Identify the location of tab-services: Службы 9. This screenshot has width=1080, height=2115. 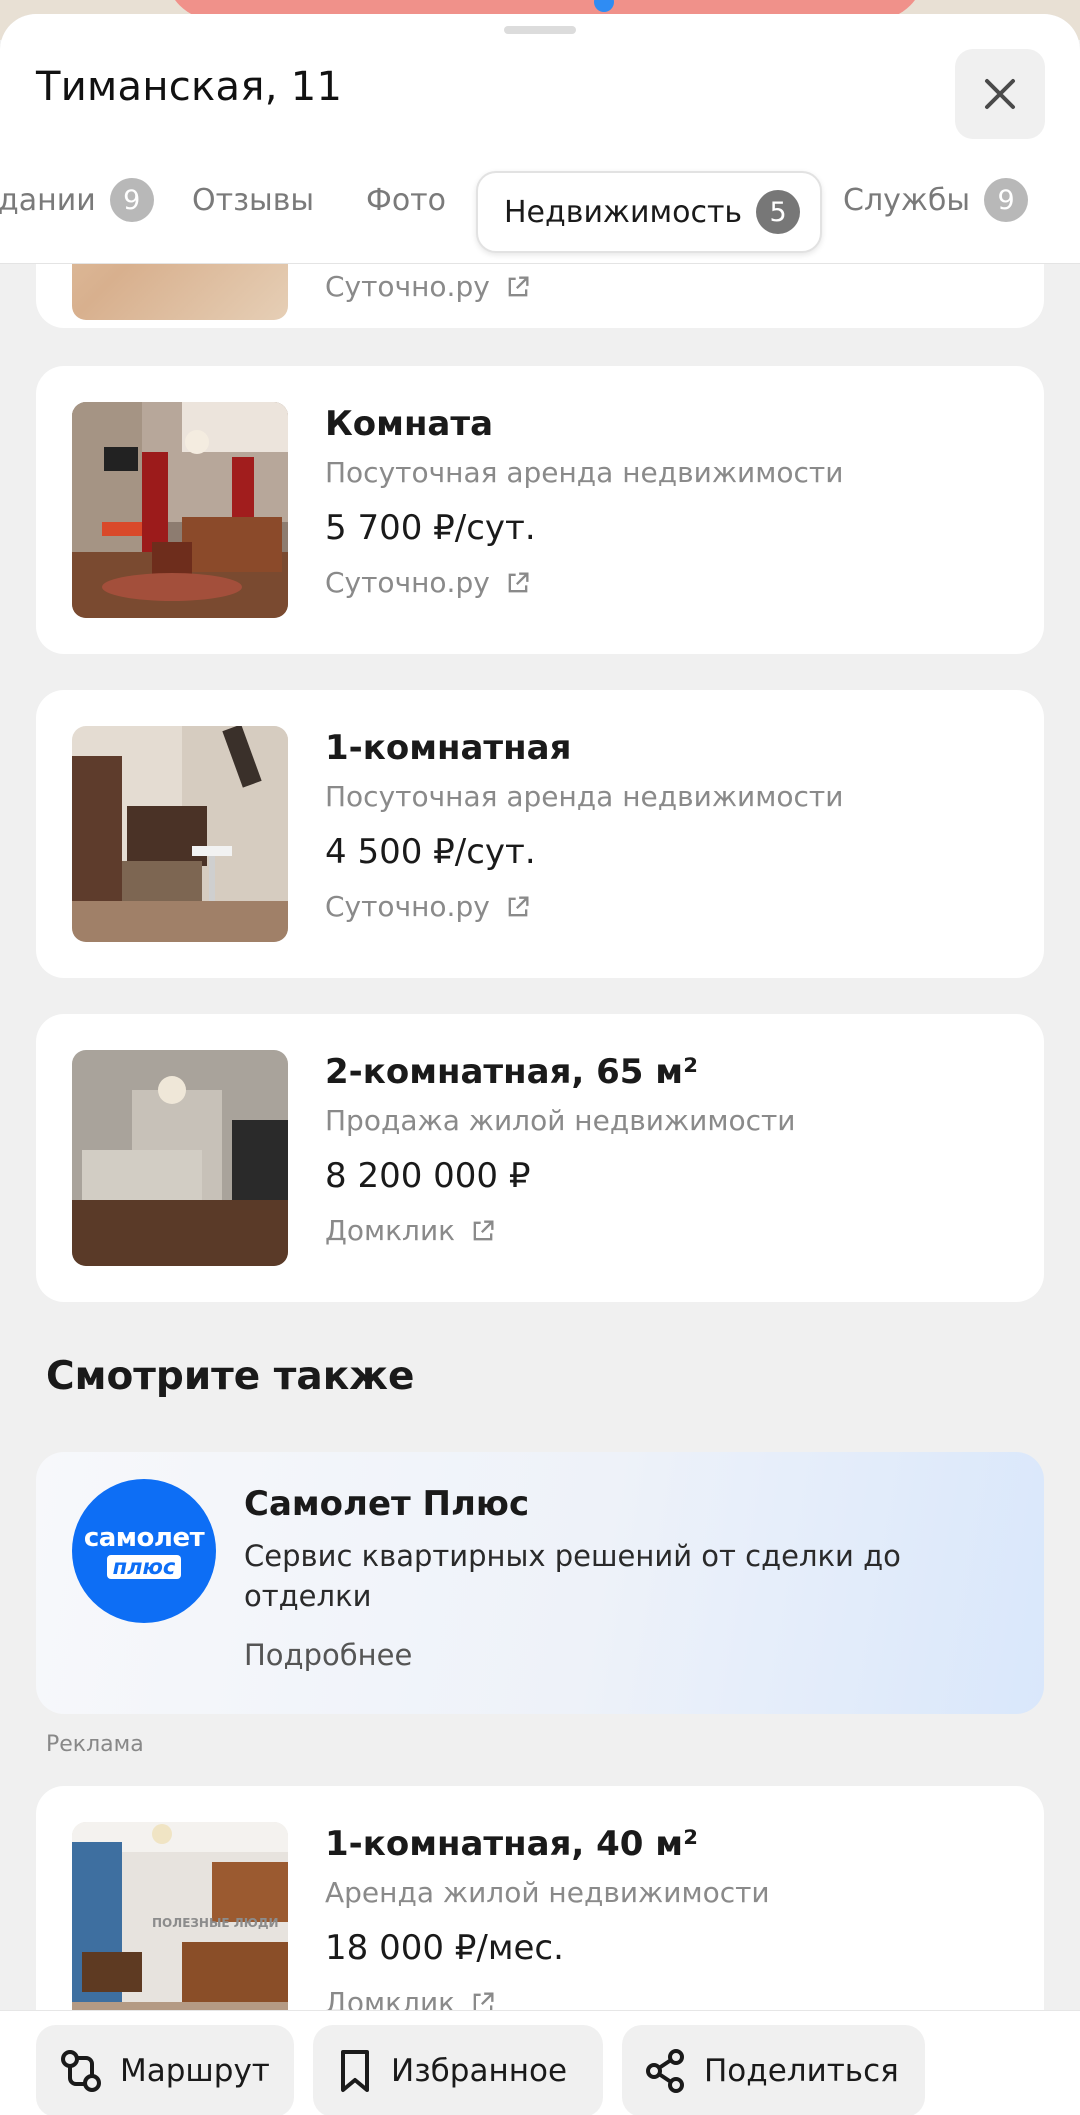
(936, 200).